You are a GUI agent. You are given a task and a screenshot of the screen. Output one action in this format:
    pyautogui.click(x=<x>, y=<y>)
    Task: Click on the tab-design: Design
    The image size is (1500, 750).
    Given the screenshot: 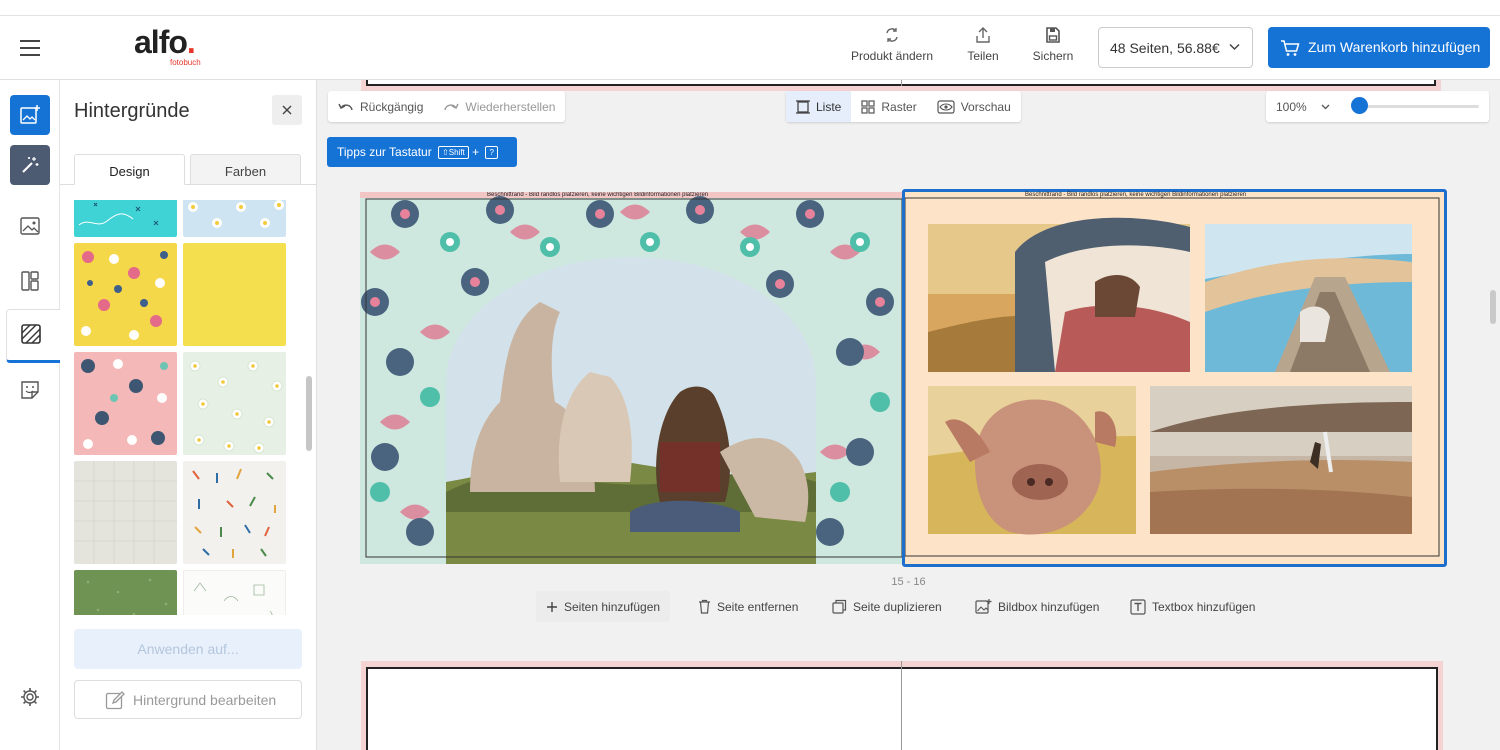 What is the action you would take?
    pyautogui.click(x=129, y=169)
    